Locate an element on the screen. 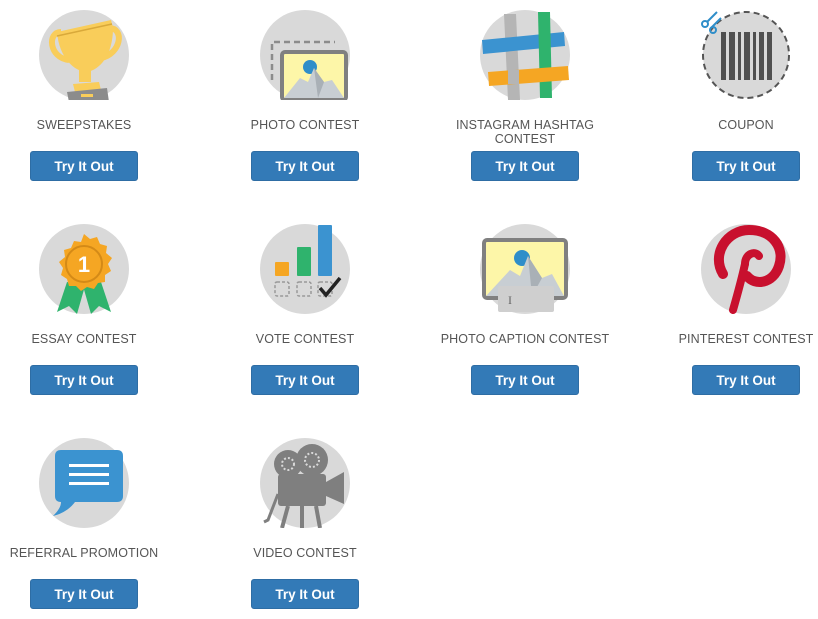  coupon-barcode-icon is located at coordinates (746, 55).